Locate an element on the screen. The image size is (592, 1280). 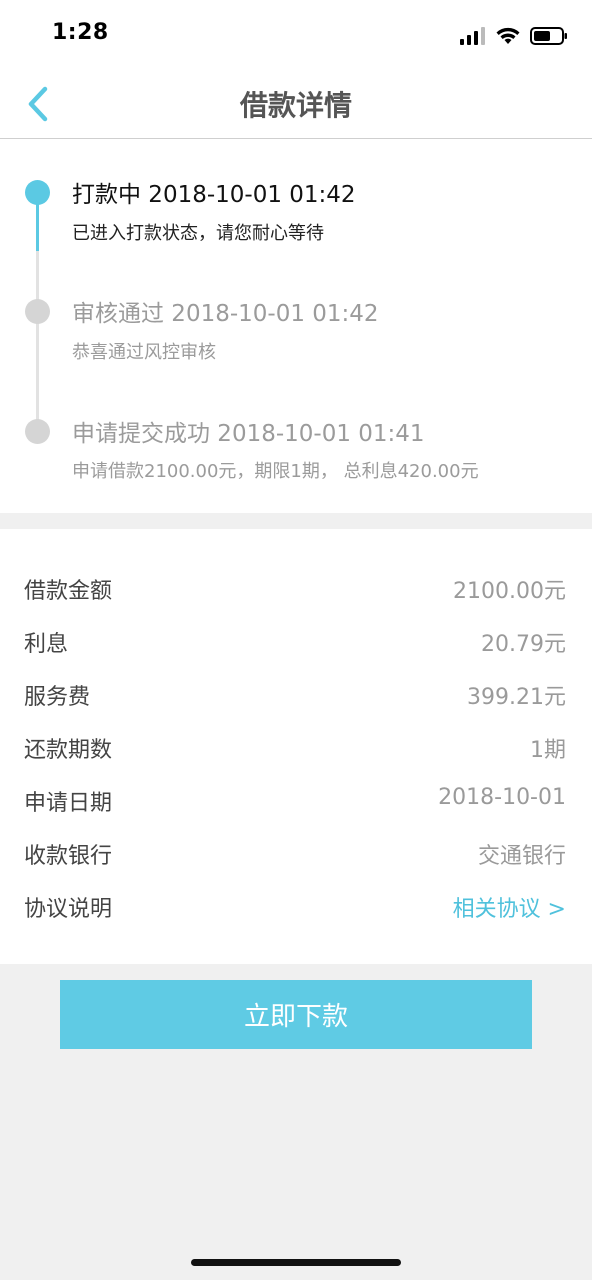
detail-row-loan-amount: 借款金额 2100.00元 is located at coordinates (296, 587).